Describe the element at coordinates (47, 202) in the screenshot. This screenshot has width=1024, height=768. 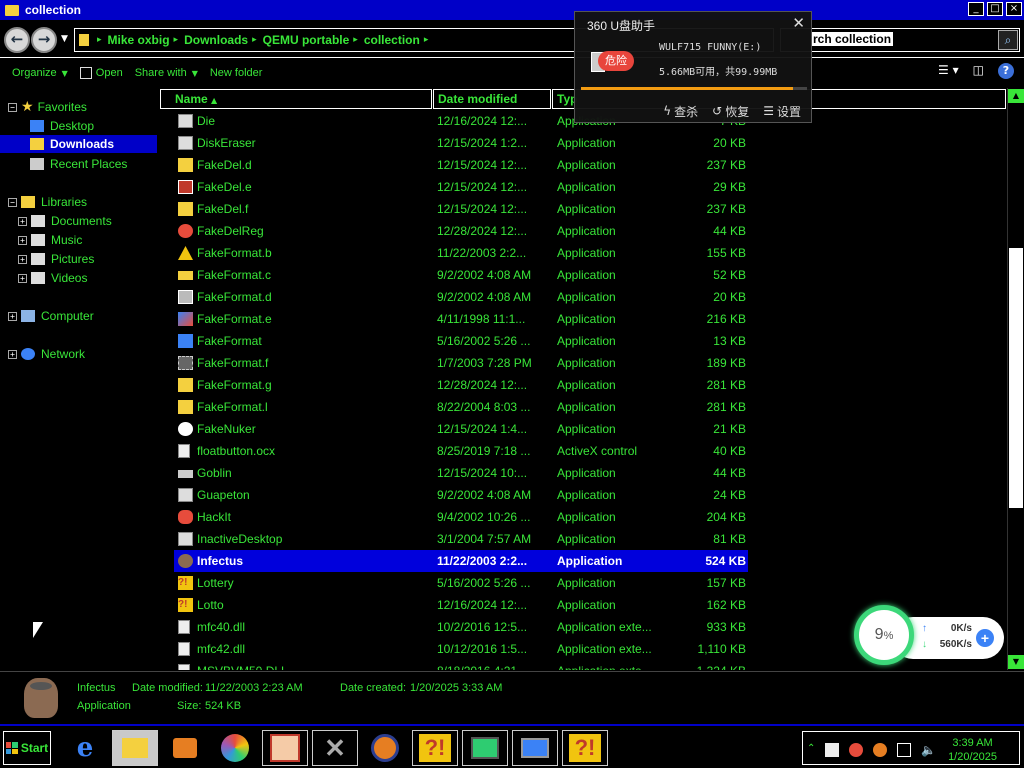
I see `nav-libraries: − Libraries` at that location.